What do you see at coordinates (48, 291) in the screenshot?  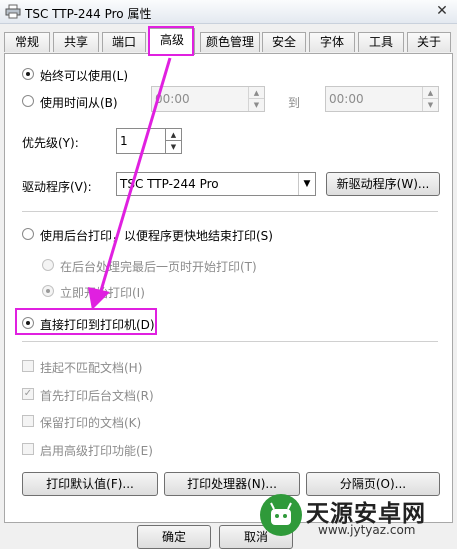 I see `start-immediately-radio` at bounding box center [48, 291].